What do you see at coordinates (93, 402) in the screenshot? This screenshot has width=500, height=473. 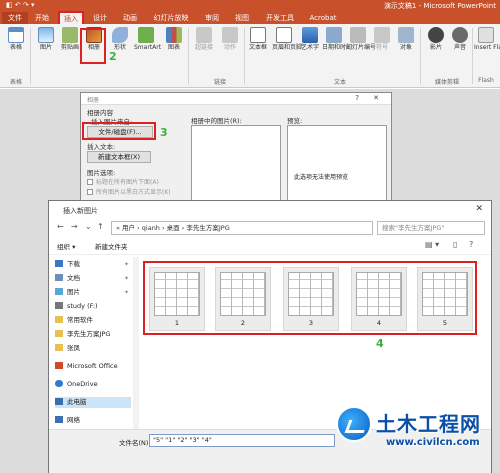 I see `sidebar-item-this-pc: 此电脑` at bounding box center [93, 402].